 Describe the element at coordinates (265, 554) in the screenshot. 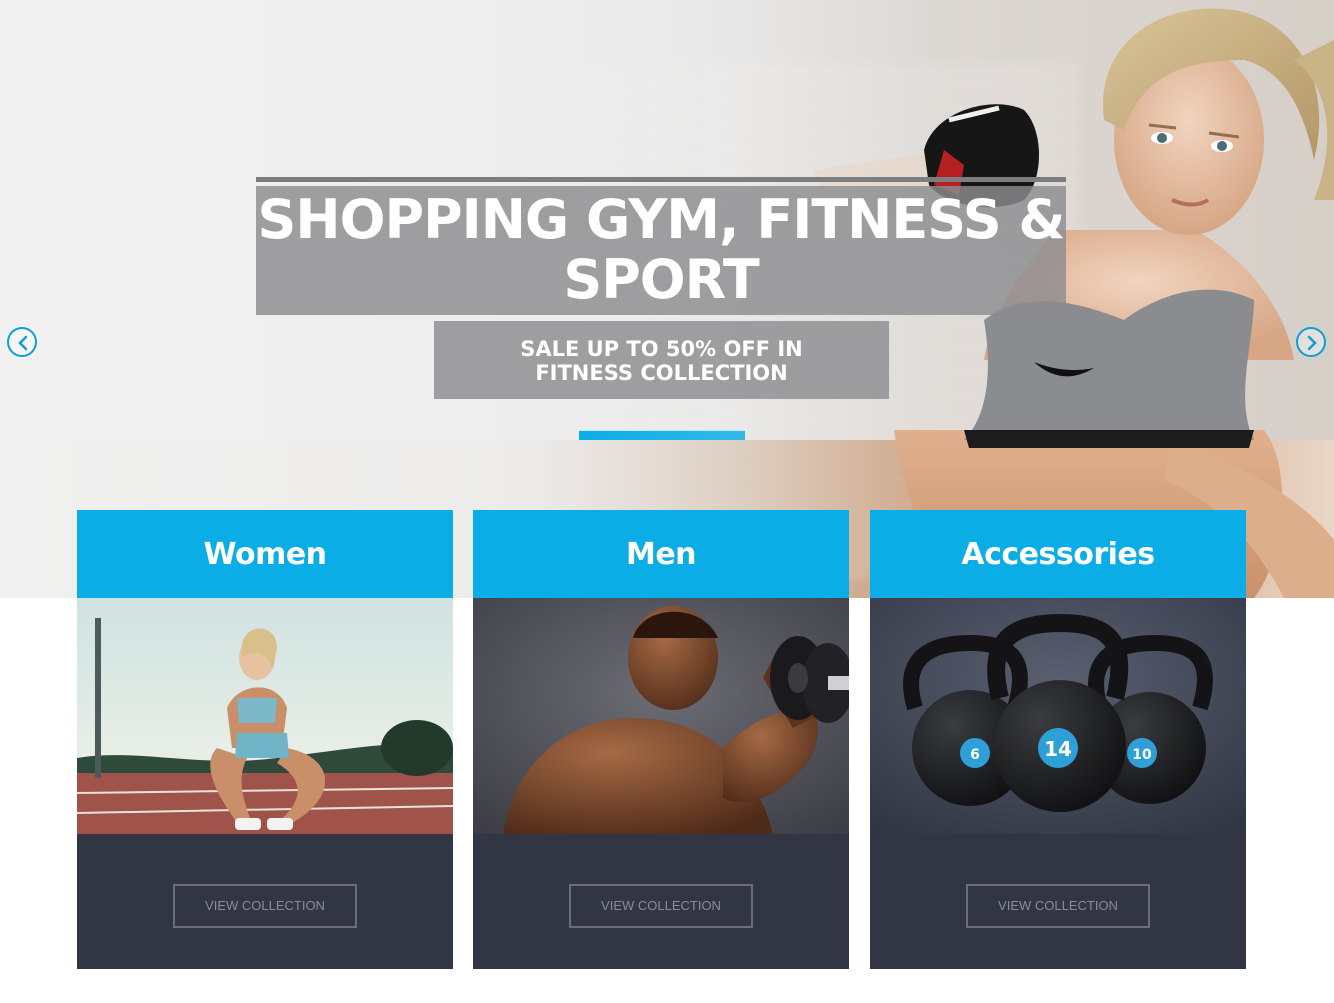

I see `category-title: Women` at that location.